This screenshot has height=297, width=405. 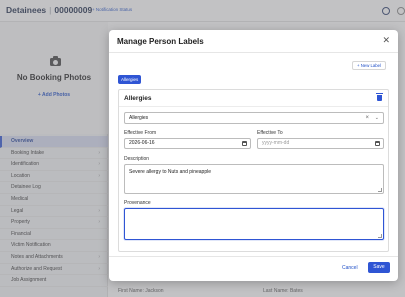 What do you see at coordinates (130, 79) in the screenshot?
I see `label-chip: Allergies` at bounding box center [130, 79].